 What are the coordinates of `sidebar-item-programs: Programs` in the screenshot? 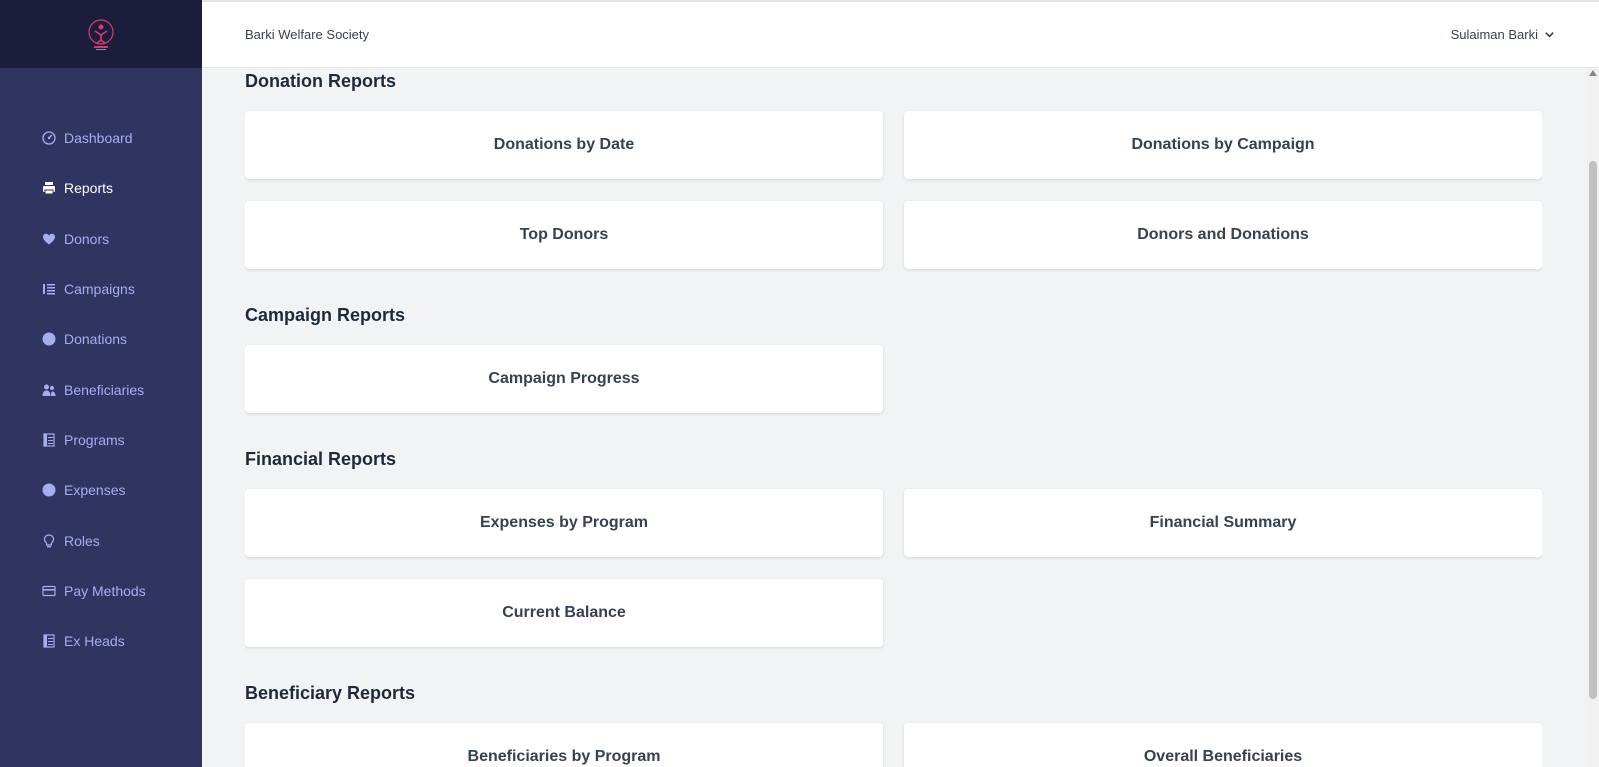 It's located at (101, 440).